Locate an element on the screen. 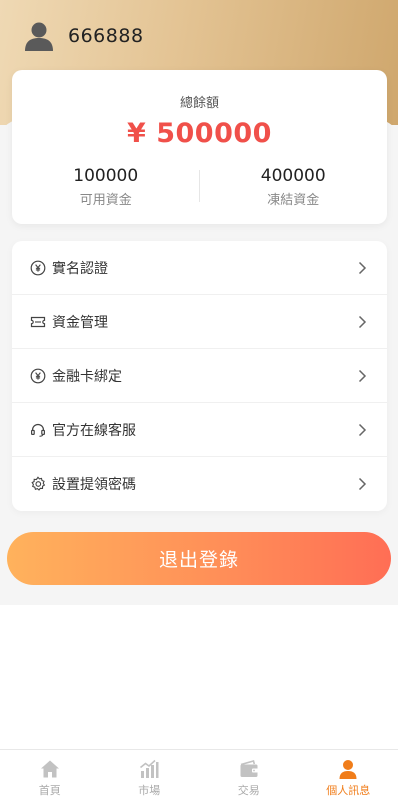 The height and width of the screenshot is (800, 398). gear-icon is located at coordinates (38, 483).